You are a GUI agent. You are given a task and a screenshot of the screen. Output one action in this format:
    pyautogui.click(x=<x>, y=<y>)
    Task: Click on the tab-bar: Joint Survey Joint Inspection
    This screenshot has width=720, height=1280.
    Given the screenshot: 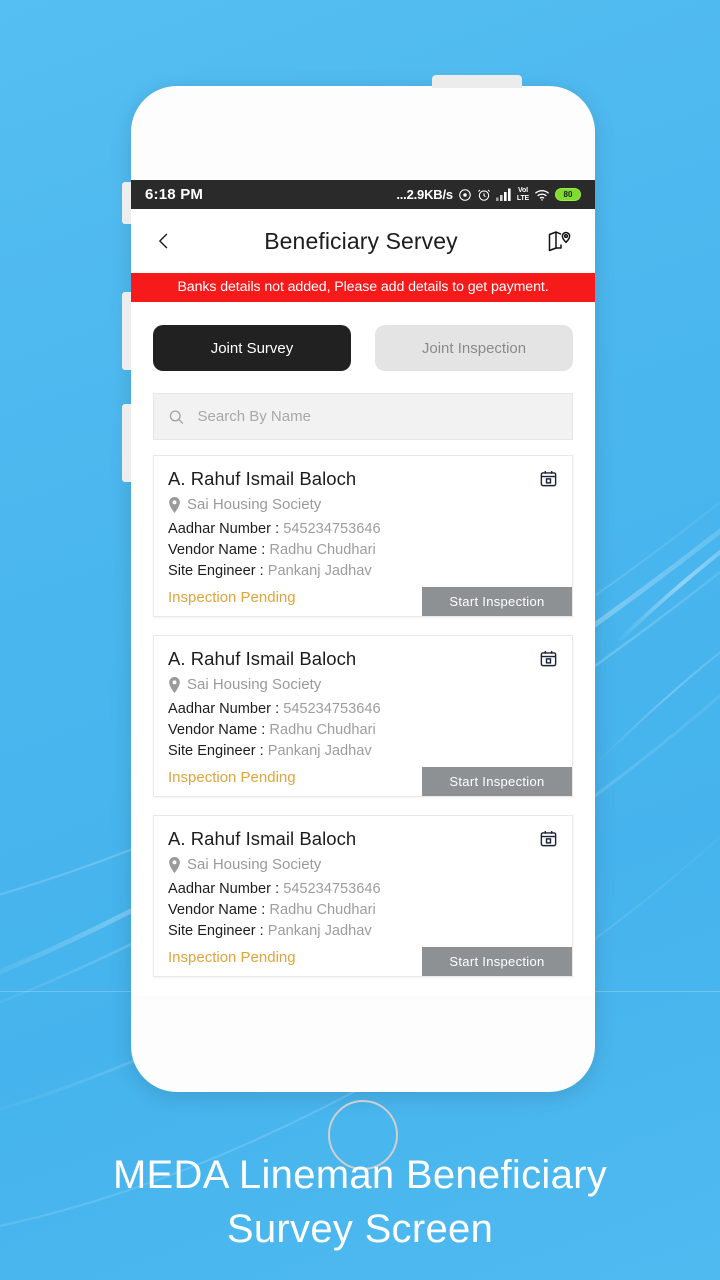 What is the action you would take?
    pyautogui.click(x=363, y=336)
    